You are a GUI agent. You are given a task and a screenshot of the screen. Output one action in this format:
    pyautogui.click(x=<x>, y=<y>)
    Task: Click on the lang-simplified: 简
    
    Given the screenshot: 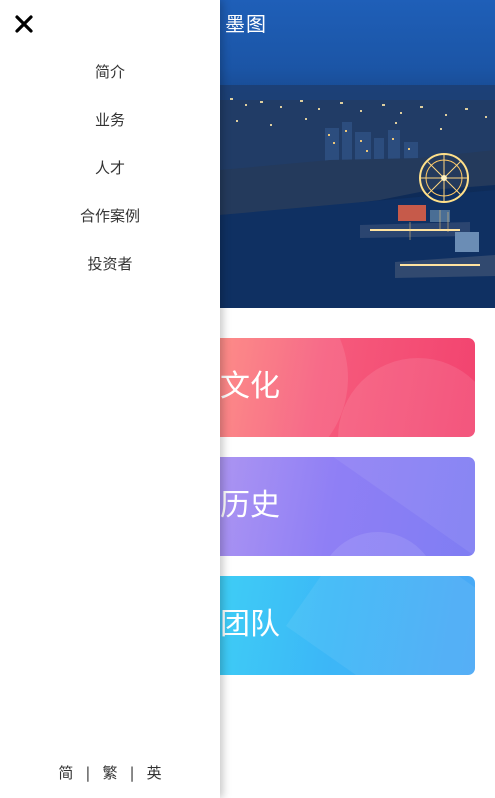 What is the action you would take?
    pyautogui.click(x=65, y=773)
    